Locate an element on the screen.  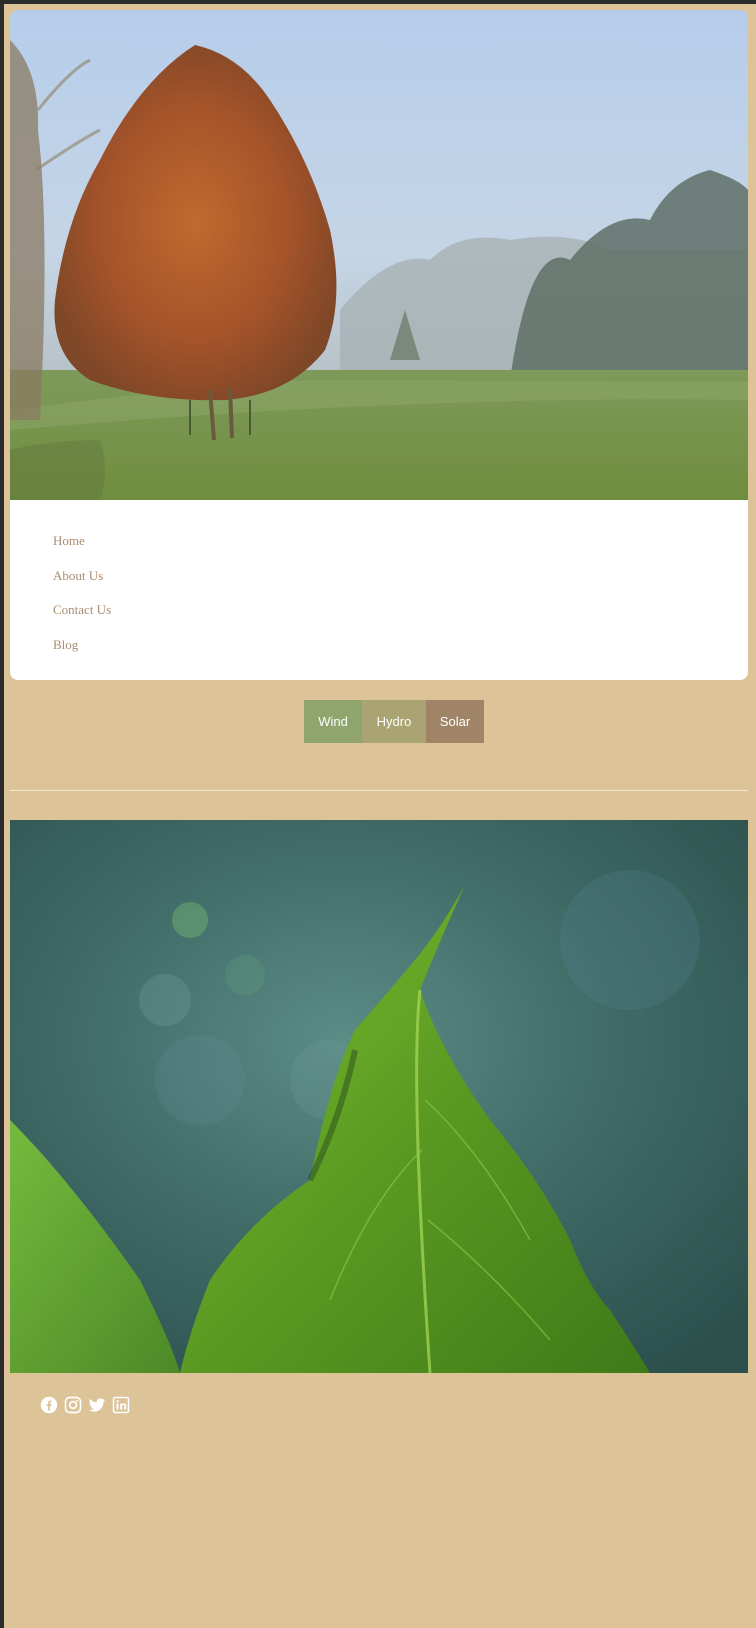
window-edge-left is located at coordinates (2, 814).